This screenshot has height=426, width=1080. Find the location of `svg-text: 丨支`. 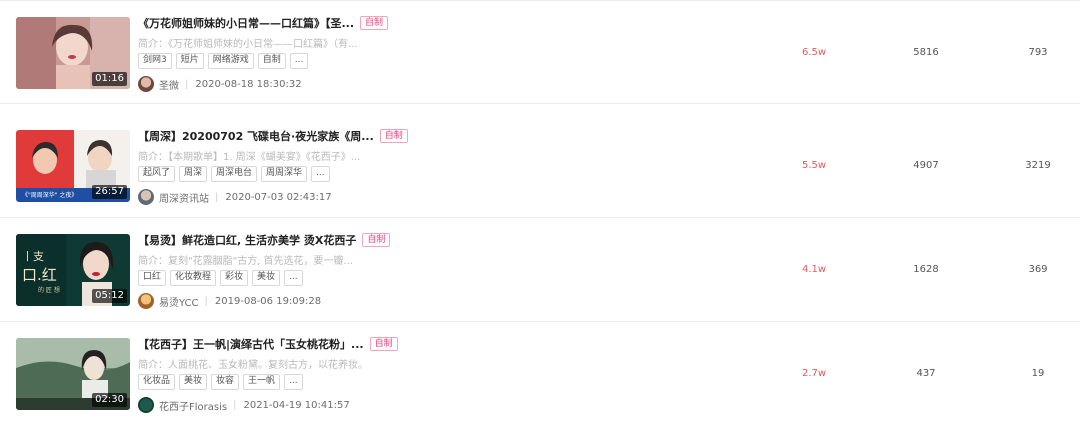

svg-text: 丨支 is located at coordinates (33, 256).